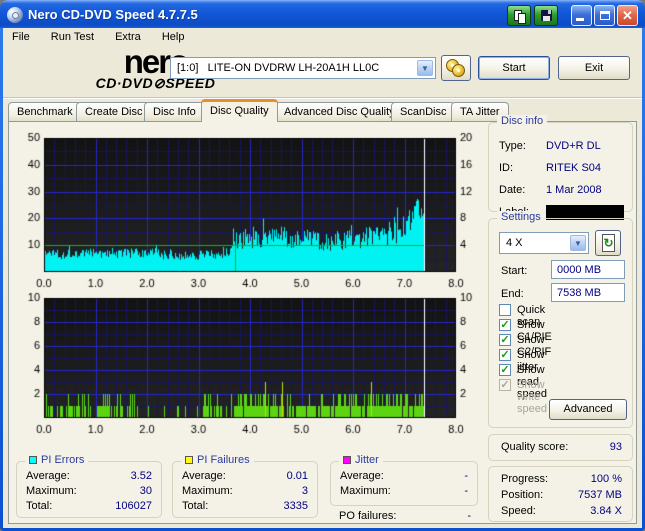 The image size is (645, 531). I want to click on quality-score-row: Quality score: 93, so click(561, 447).